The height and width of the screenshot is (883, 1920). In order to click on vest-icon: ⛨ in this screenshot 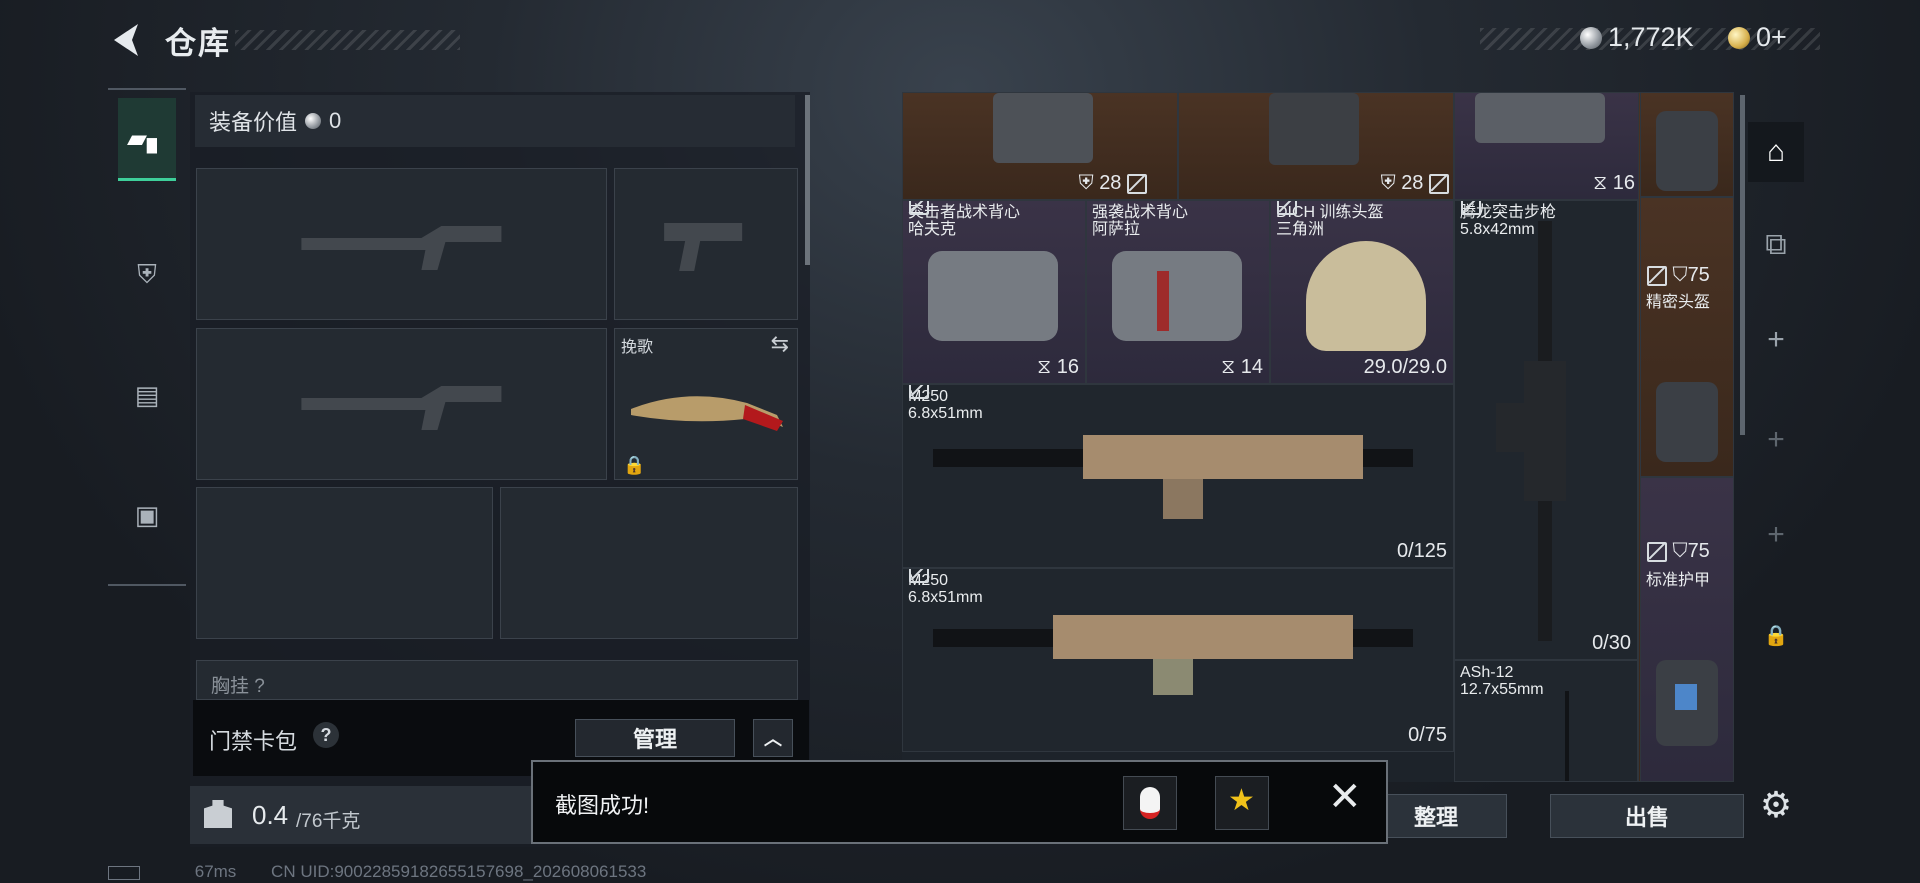, I will do `click(147, 274)`.